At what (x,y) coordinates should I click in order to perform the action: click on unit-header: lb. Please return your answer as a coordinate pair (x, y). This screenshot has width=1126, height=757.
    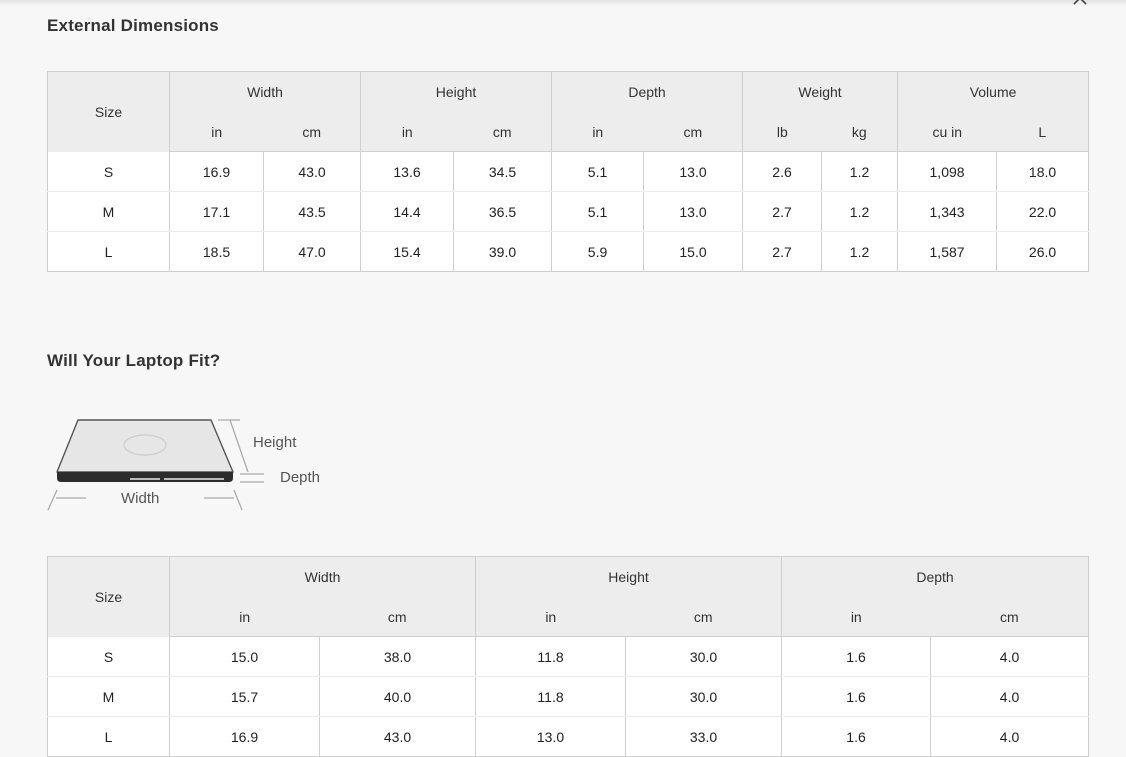
    Looking at the image, I should click on (782, 132).